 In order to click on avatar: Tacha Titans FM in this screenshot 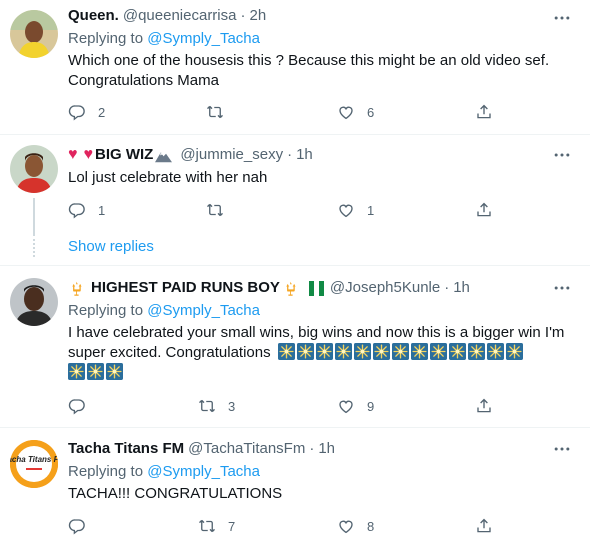, I will do `click(34, 464)`.